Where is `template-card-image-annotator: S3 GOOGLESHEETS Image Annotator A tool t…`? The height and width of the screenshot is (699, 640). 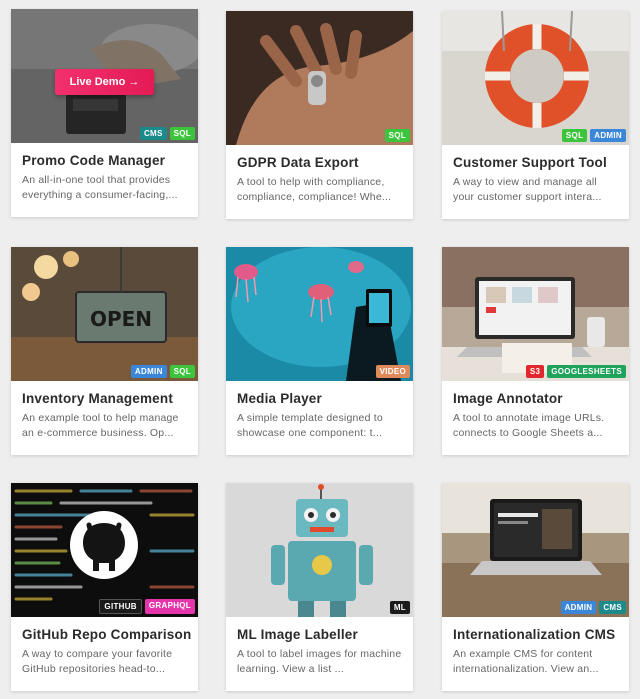
template-card-image-annotator: S3 GOOGLESHEETS Image Annotator A tool t… is located at coordinates (535, 351).